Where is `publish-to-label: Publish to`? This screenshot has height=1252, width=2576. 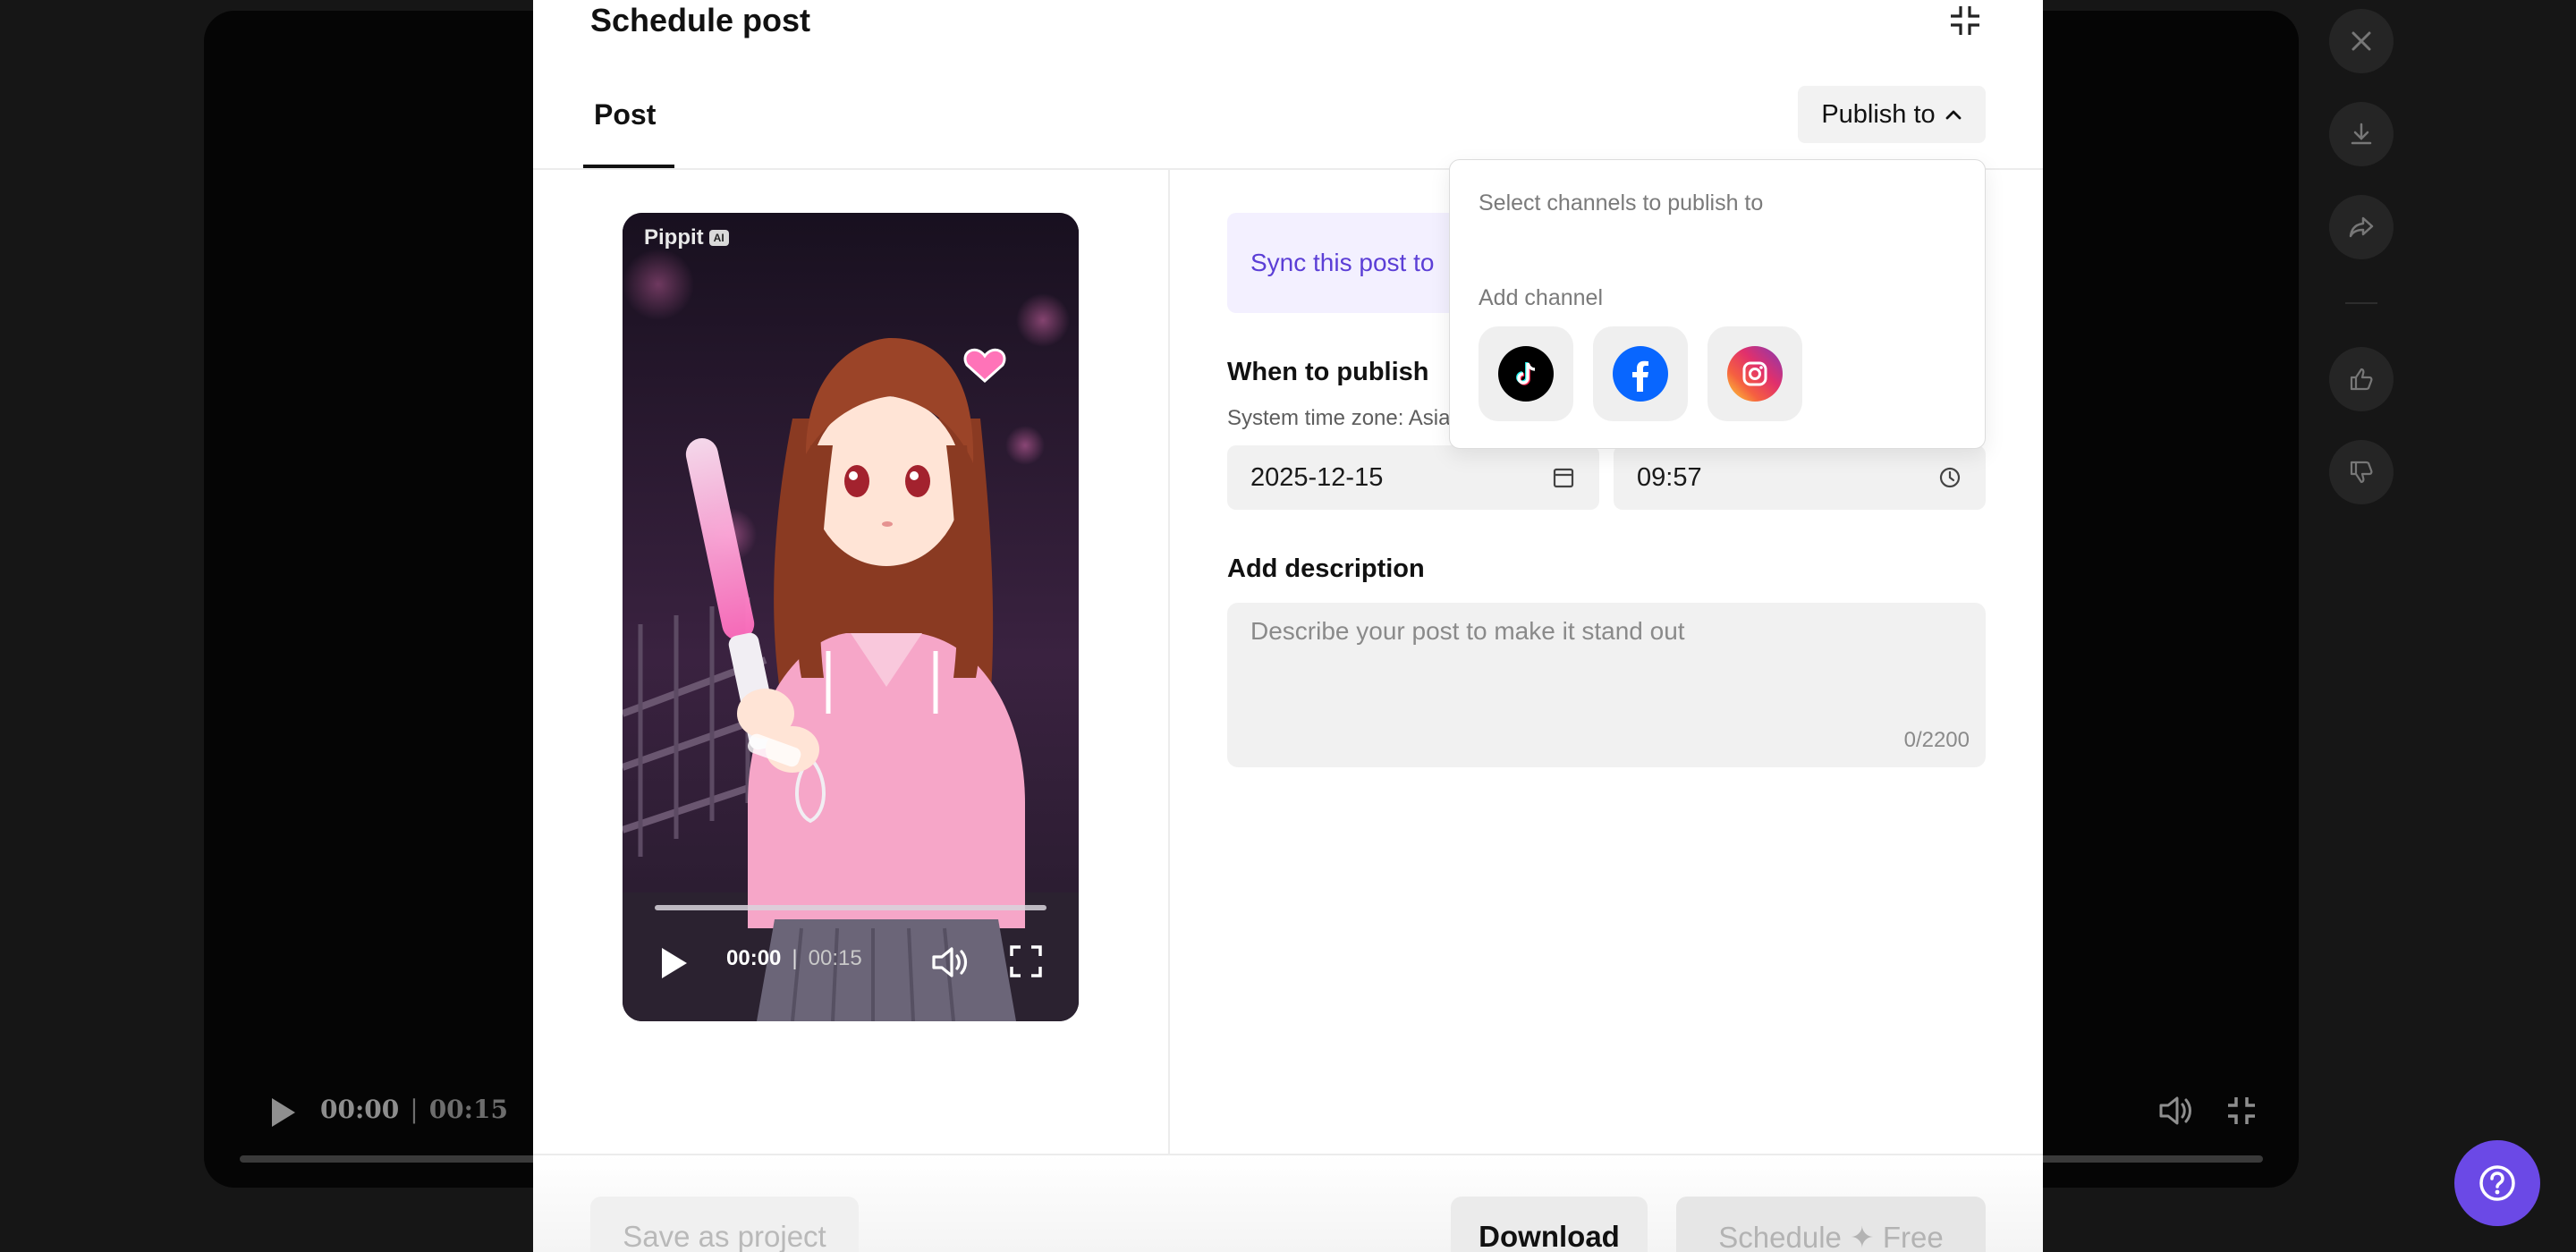
publish-to-label: Publish to is located at coordinates (1878, 114).